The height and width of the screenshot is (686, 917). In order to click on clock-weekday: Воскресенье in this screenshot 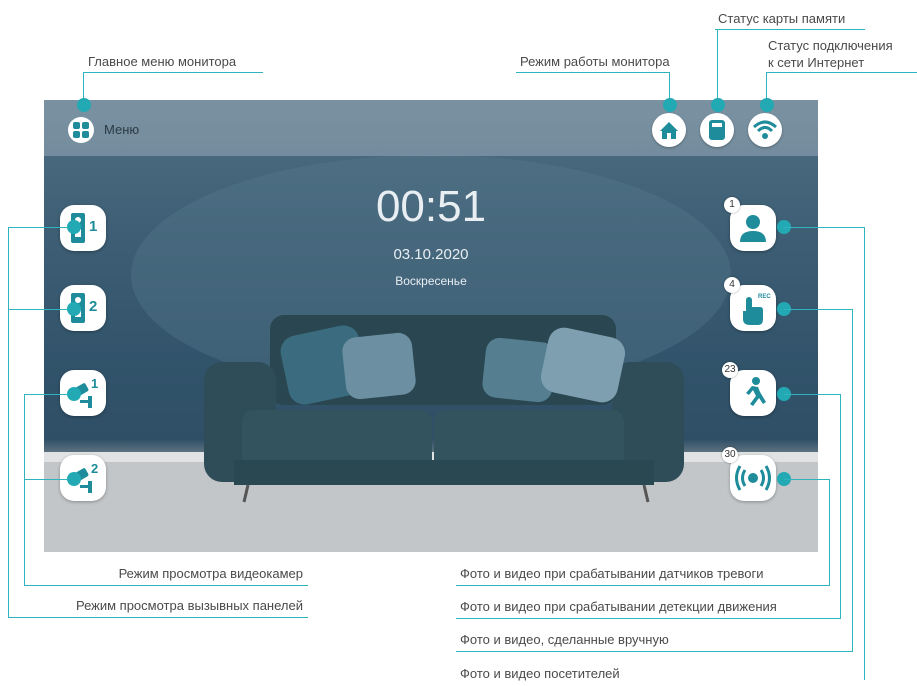, I will do `click(431, 281)`.